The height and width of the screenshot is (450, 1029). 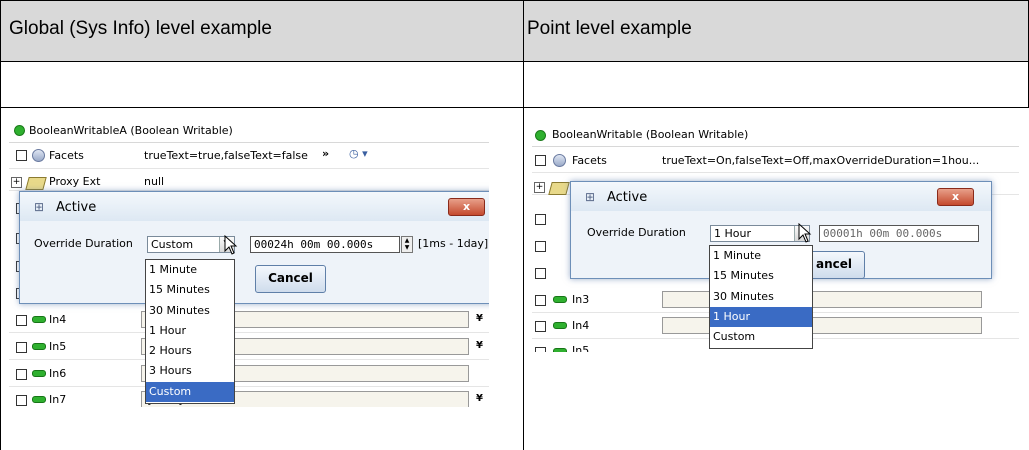 What do you see at coordinates (609, 28) in the screenshot?
I see `right-header-text: Point level example` at bounding box center [609, 28].